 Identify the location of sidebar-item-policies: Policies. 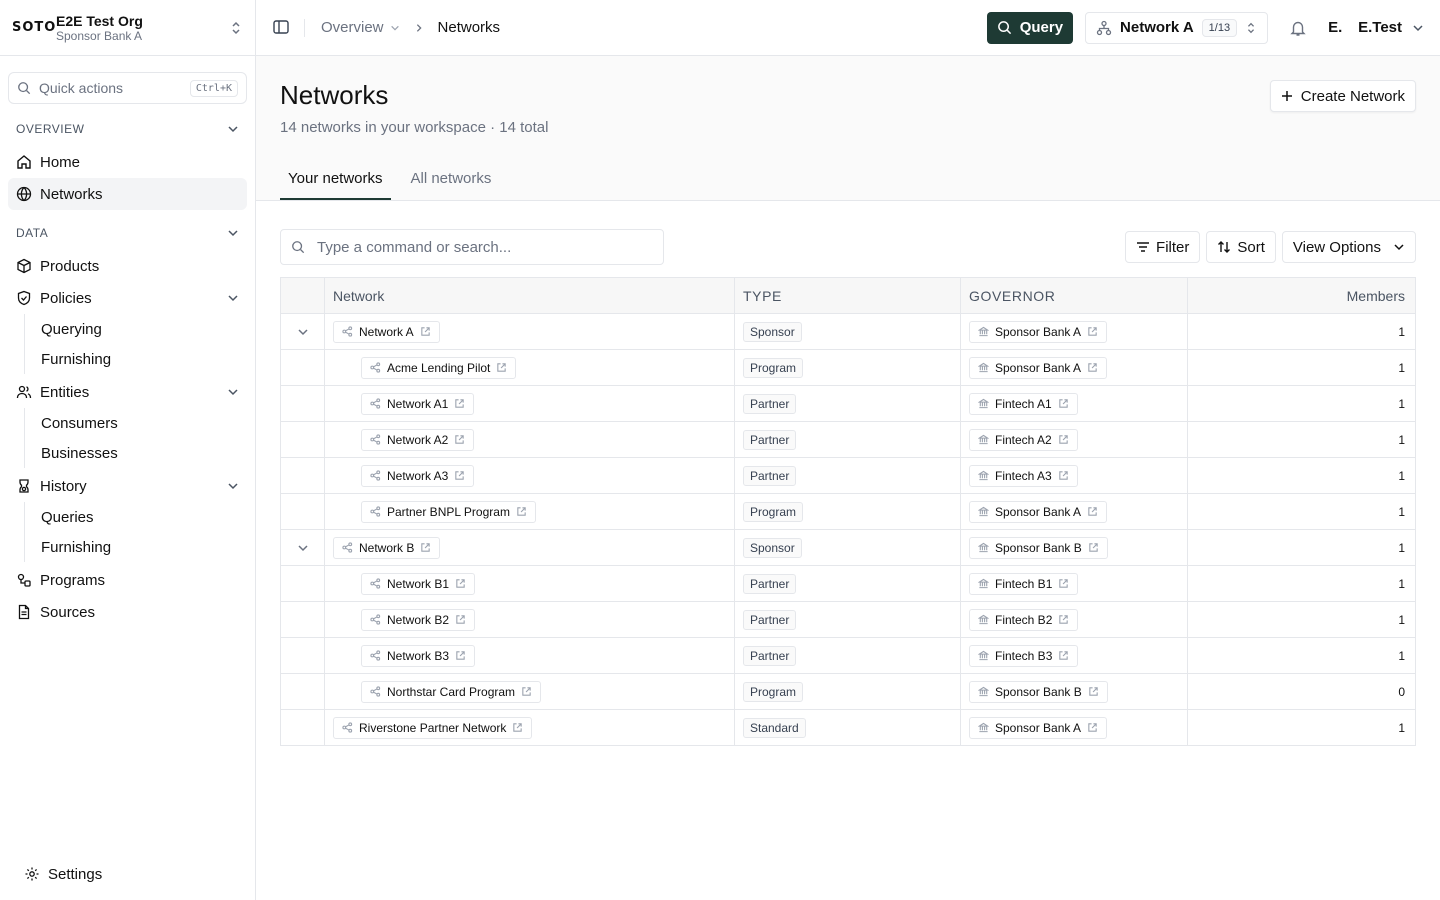
(127, 298).